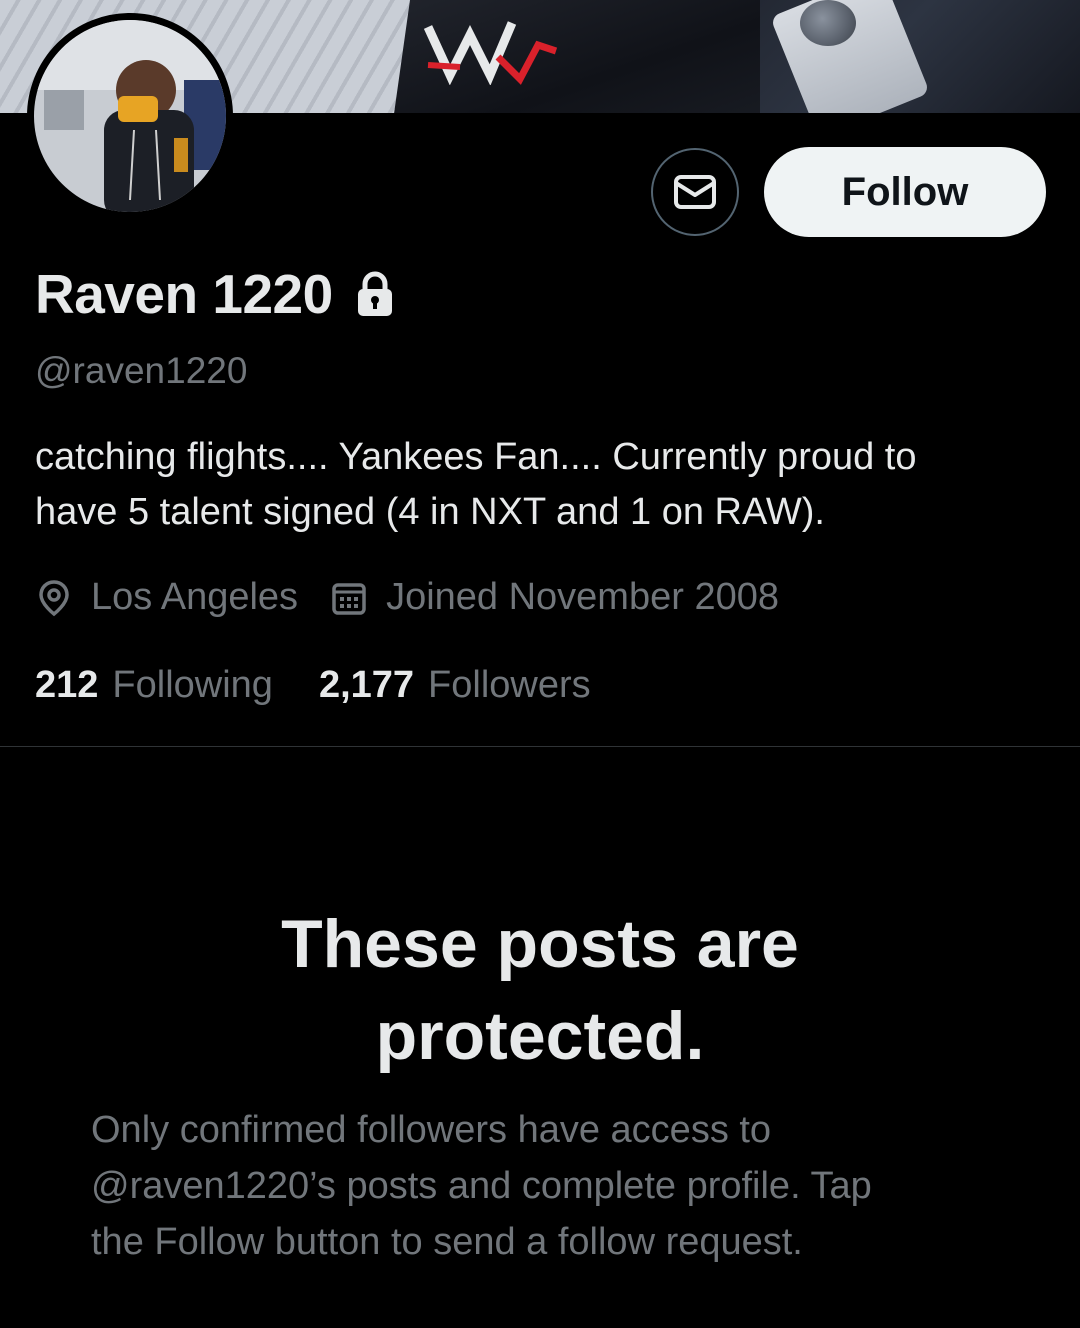 The image size is (1080, 1328). Describe the element at coordinates (490, 53) in the screenshot. I see `wwe-logo` at that location.